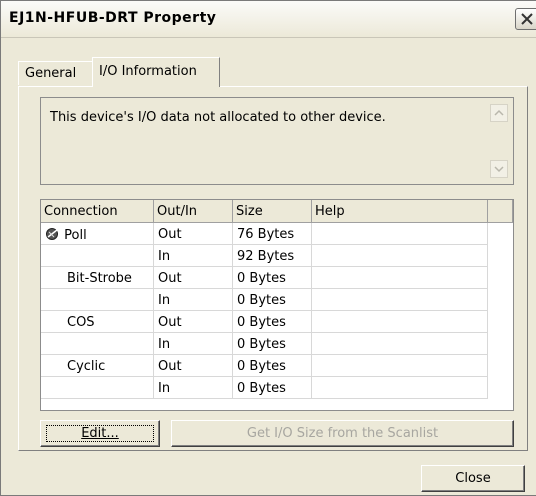 The height and width of the screenshot is (496, 536). I want to click on close-window-button, so click(525, 19).